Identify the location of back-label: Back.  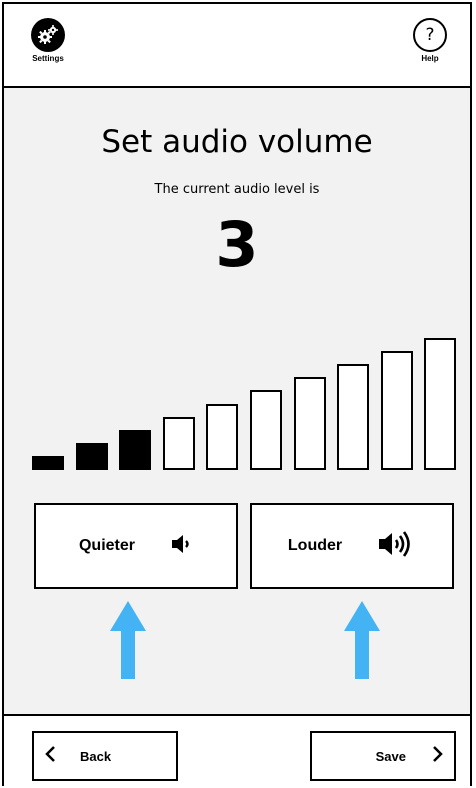
(96, 756).